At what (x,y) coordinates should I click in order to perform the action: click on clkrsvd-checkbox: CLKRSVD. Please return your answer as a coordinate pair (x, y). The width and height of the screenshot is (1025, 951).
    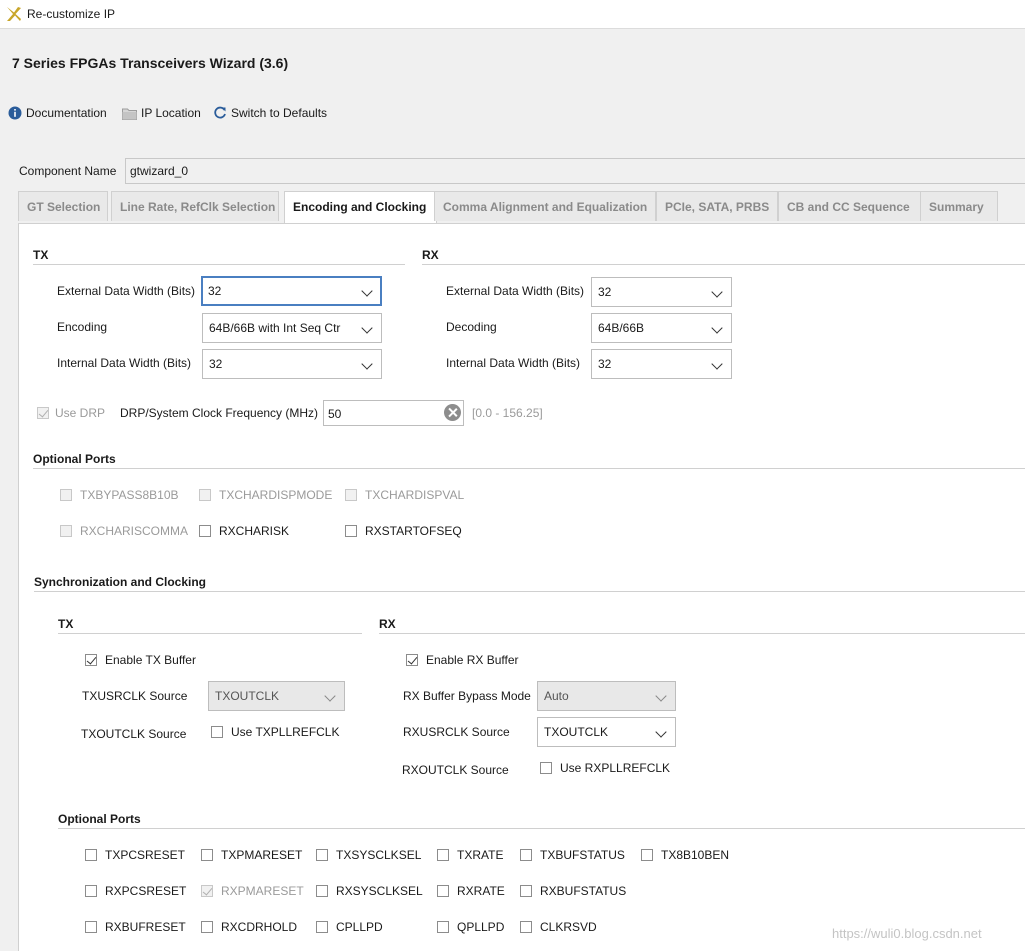
    Looking at the image, I should click on (558, 927).